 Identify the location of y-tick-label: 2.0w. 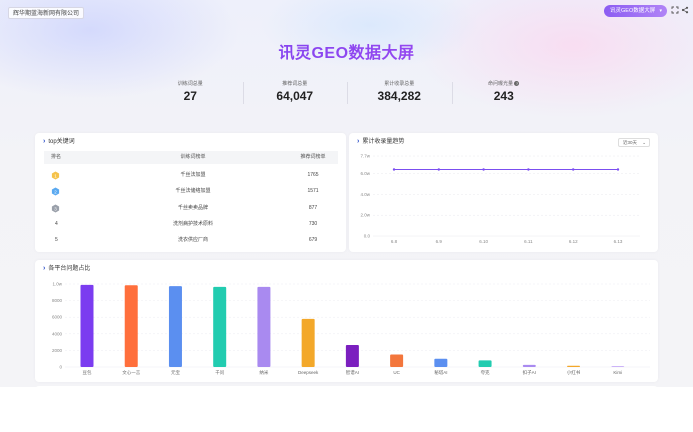
(365, 215).